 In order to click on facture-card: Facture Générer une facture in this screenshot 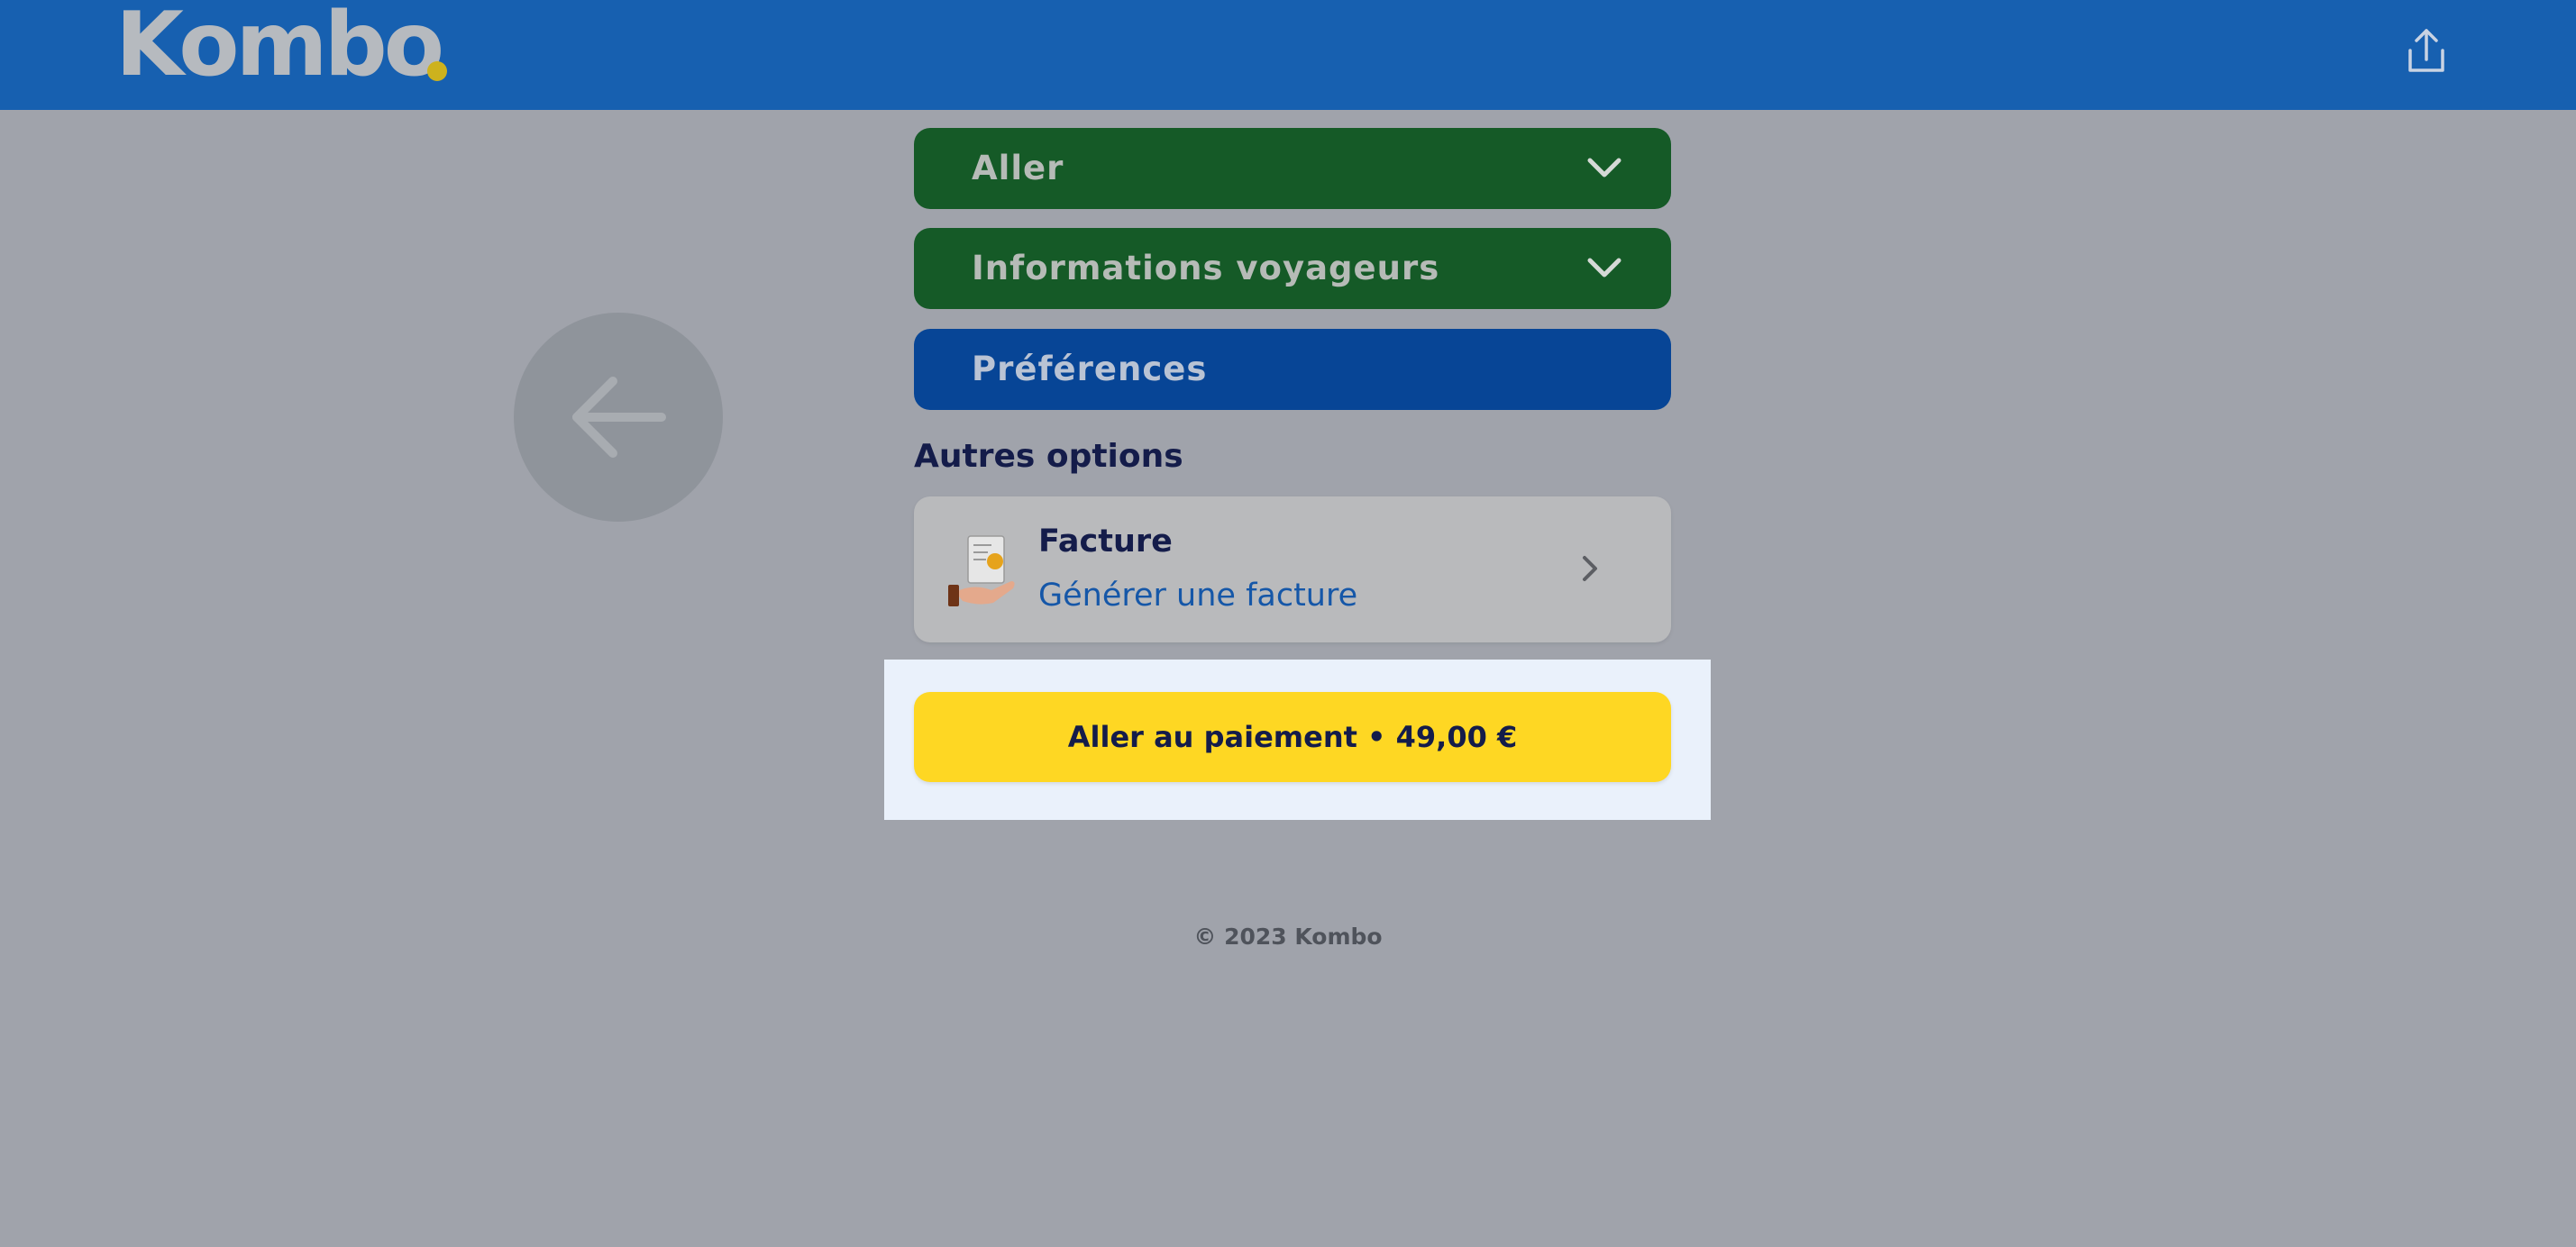, I will do `click(1292, 569)`.